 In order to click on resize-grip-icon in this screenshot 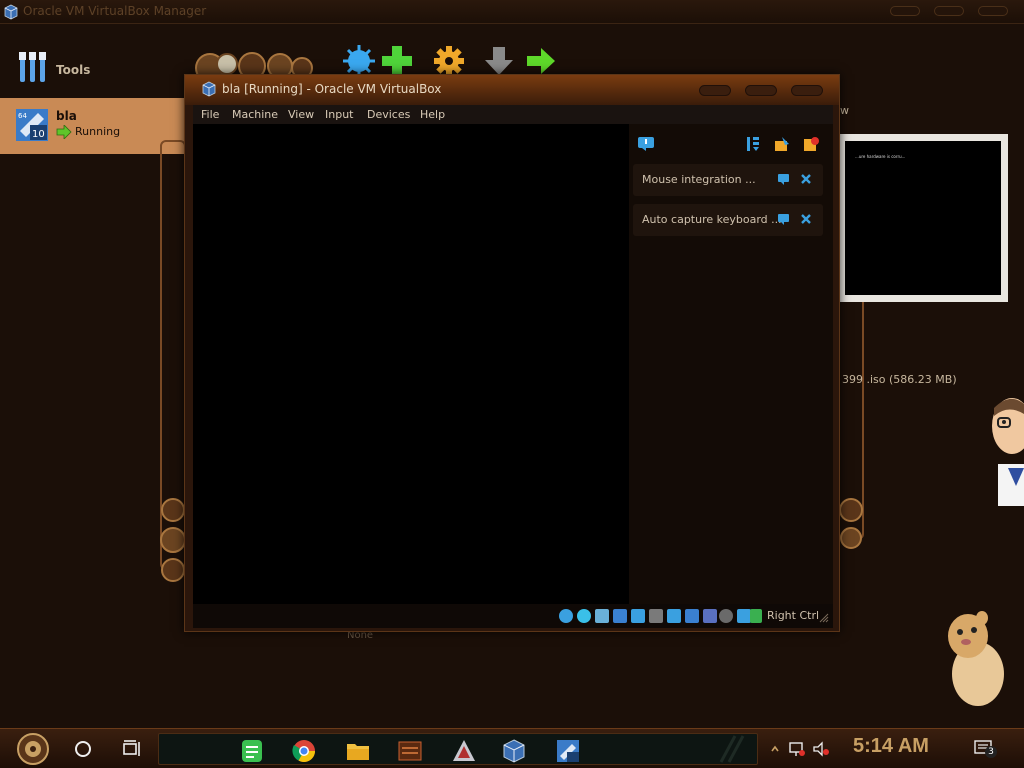, I will do `click(824, 618)`.